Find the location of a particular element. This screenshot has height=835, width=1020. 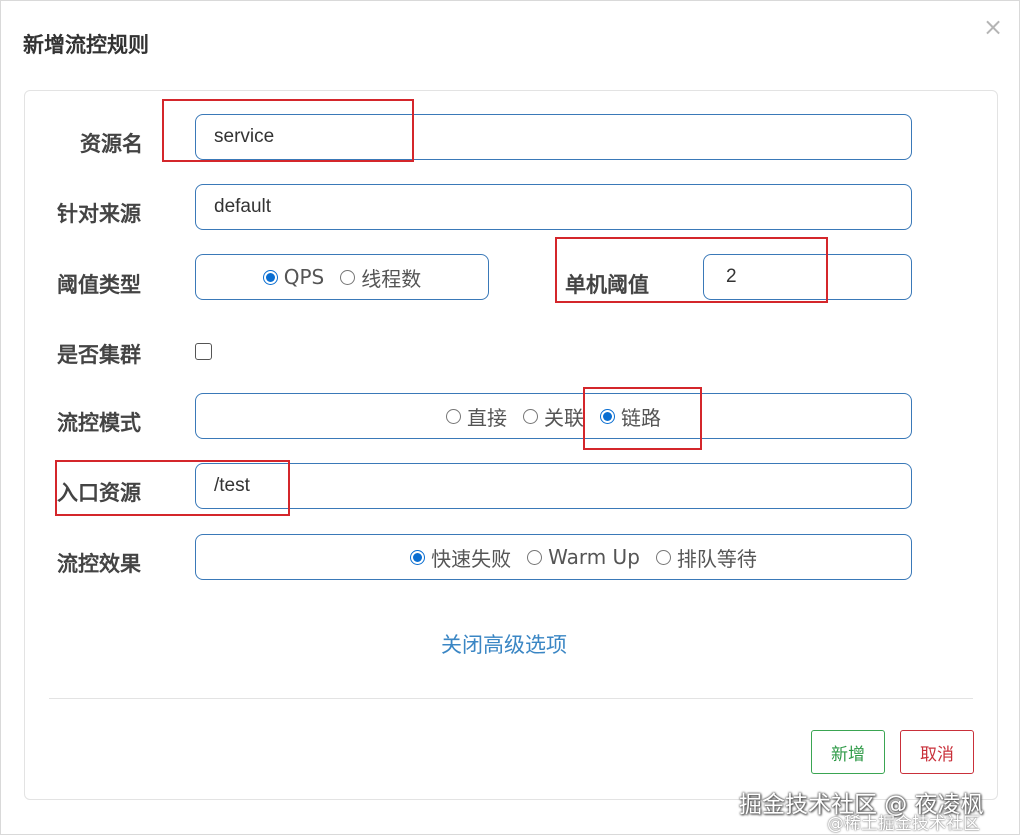

strategy-option-direct: 直接 is located at coordinates (476, 416).